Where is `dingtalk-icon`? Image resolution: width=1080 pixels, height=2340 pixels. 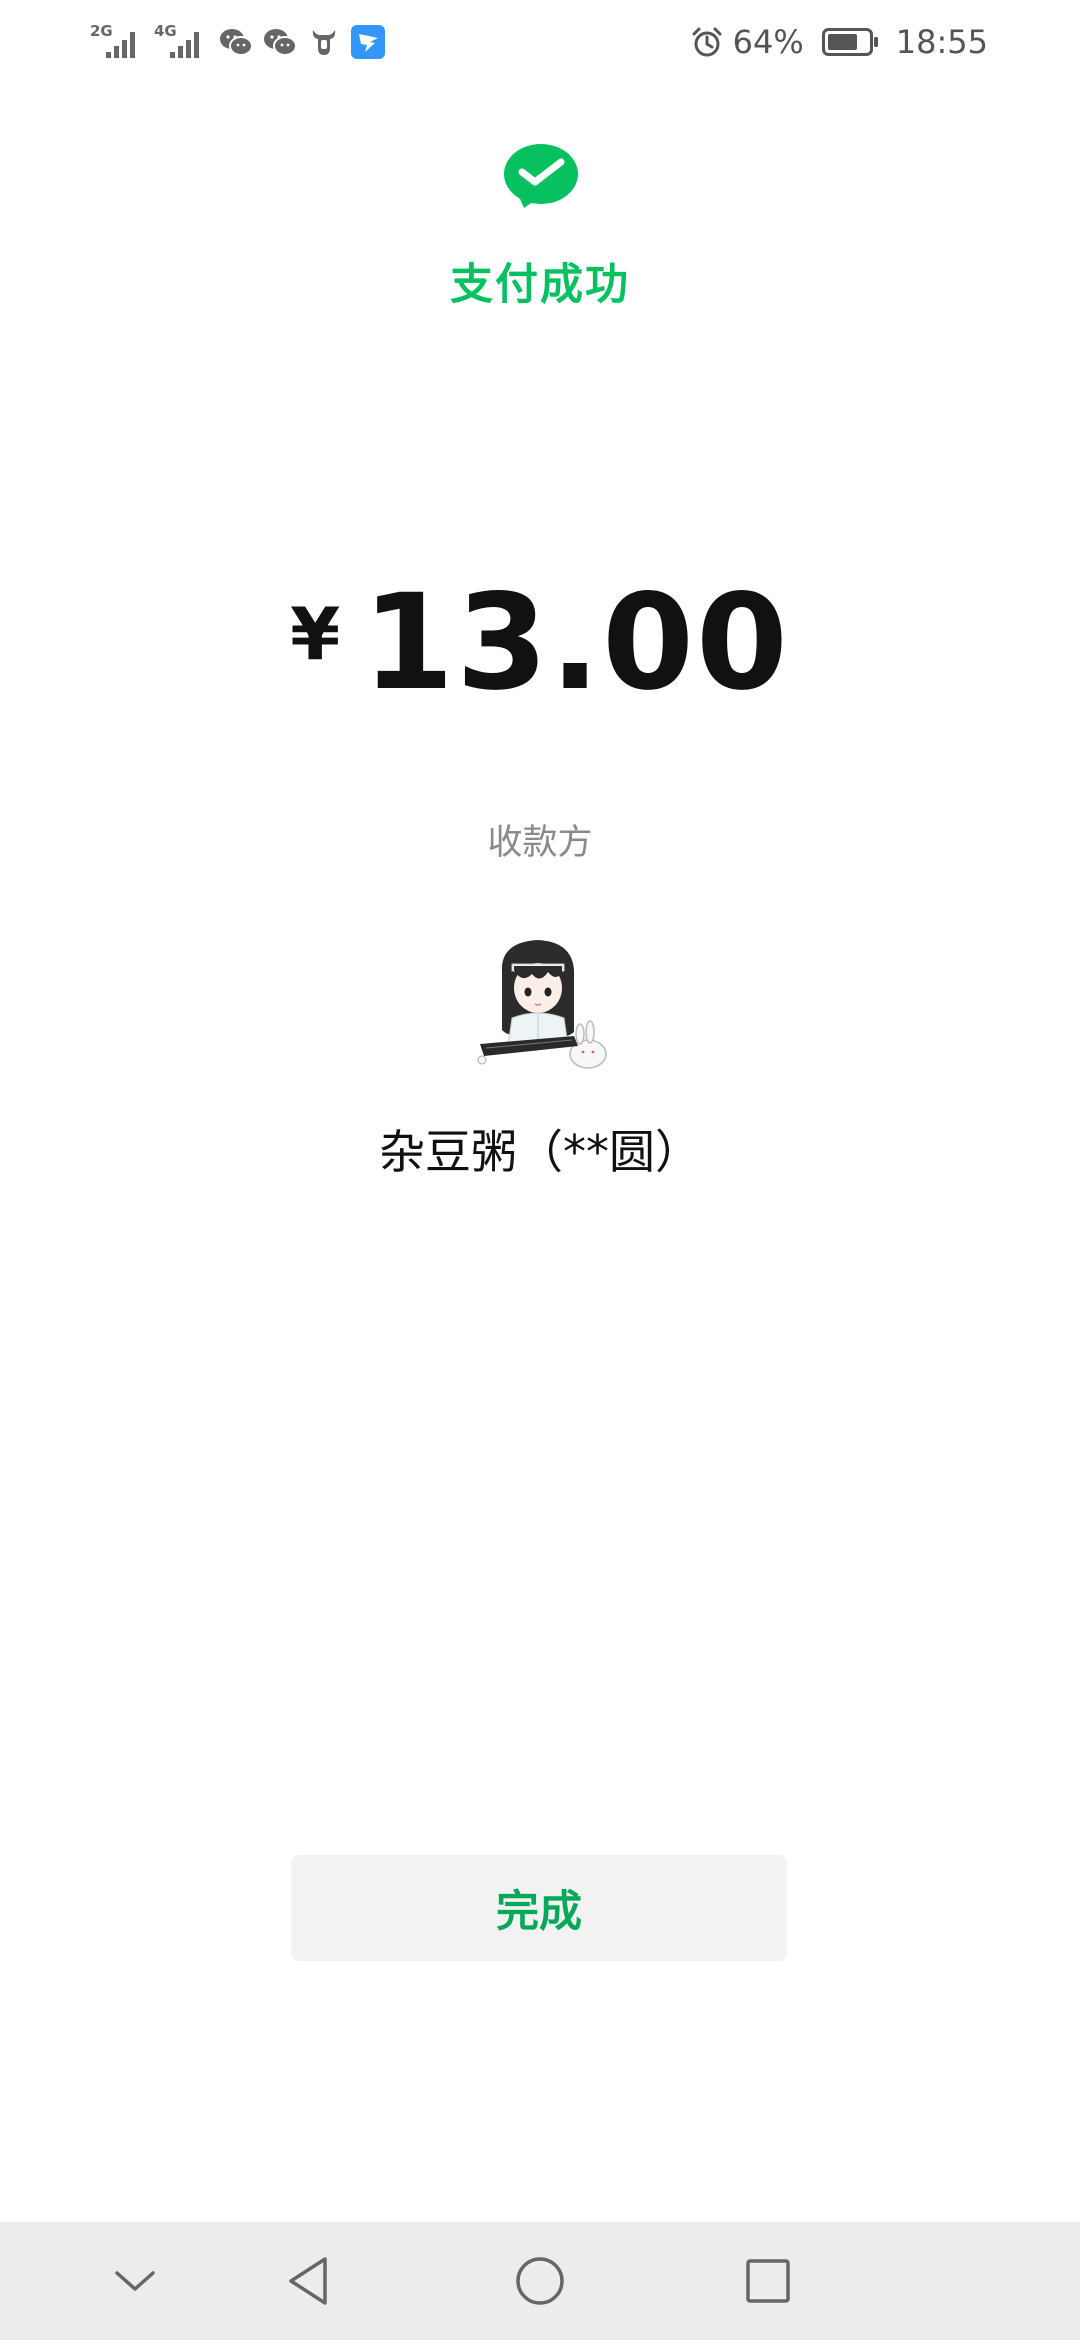
dingtalk-icon is located at coordinates (368, 42).